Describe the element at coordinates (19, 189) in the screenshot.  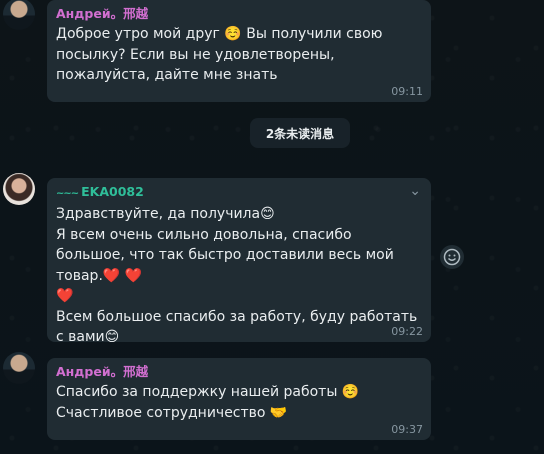
I see `avatar-eka0082` at that location.